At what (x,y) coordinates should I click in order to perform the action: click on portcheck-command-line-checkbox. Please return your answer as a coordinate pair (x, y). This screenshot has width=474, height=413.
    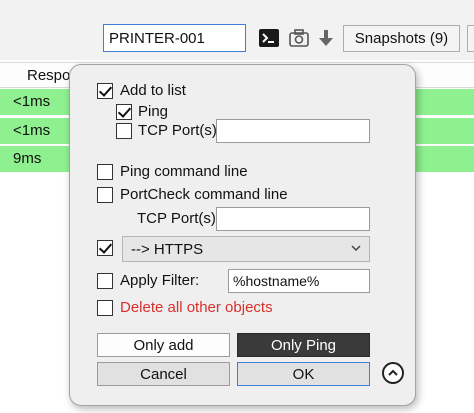
    Looking at the image, I should click on (105, 195).